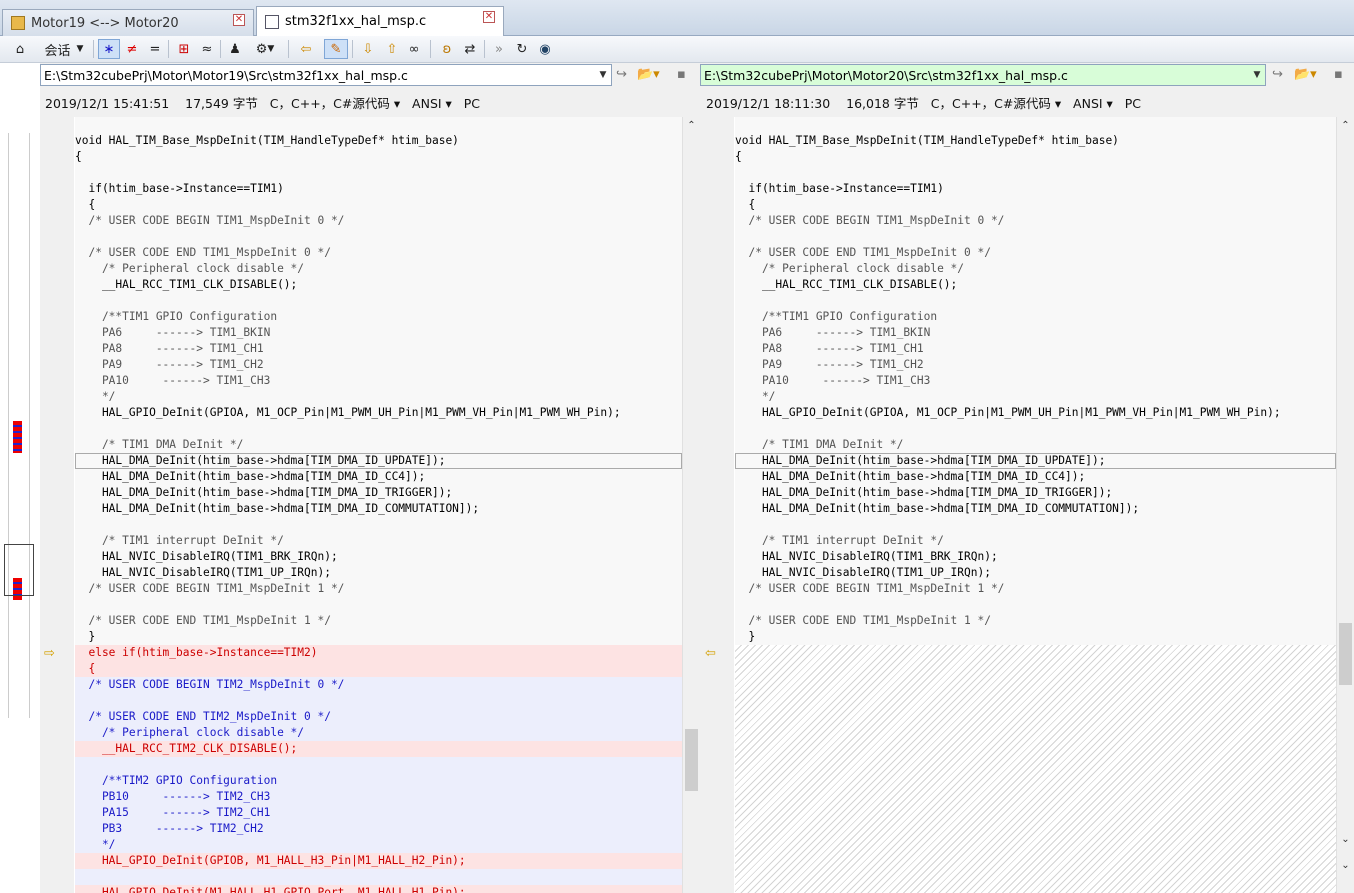 This screenshot has height=893, width=1354. I want to click on left-lineend: PC, so click(472, 103).